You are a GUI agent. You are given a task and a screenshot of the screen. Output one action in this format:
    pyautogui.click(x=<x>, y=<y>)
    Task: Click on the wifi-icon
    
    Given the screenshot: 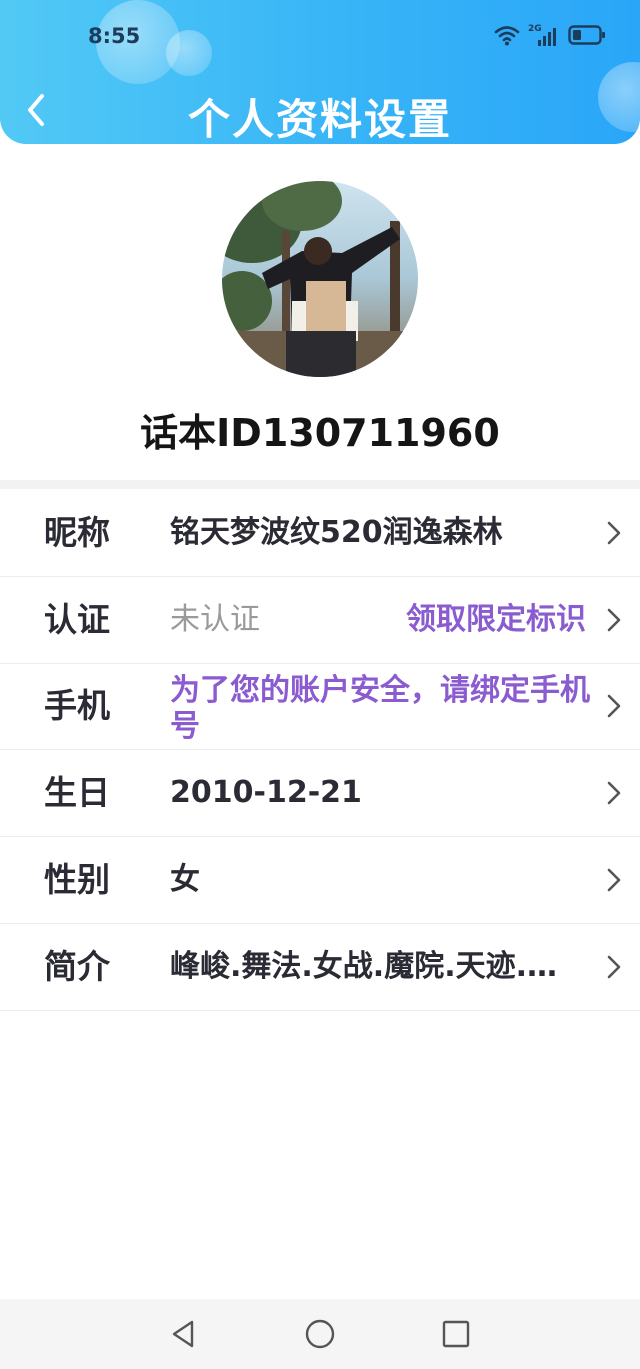 What is the action you would take?
    pyautogui.click(x=507, y=37)
    